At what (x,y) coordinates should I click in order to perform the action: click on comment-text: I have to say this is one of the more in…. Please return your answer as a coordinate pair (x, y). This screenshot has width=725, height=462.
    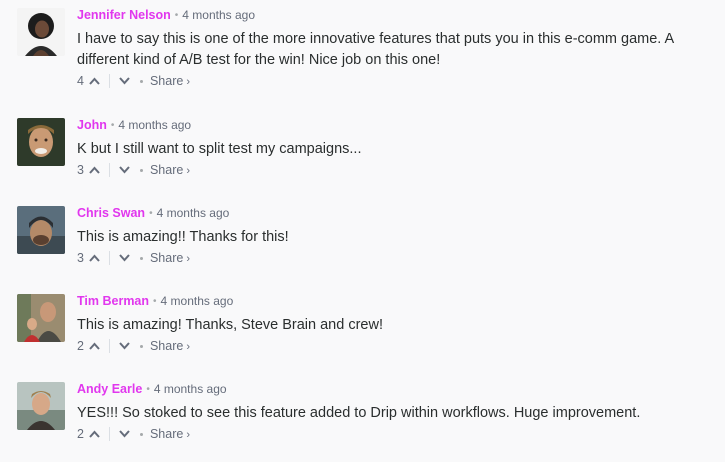
    Looking at the image, I should click on (375, 49).